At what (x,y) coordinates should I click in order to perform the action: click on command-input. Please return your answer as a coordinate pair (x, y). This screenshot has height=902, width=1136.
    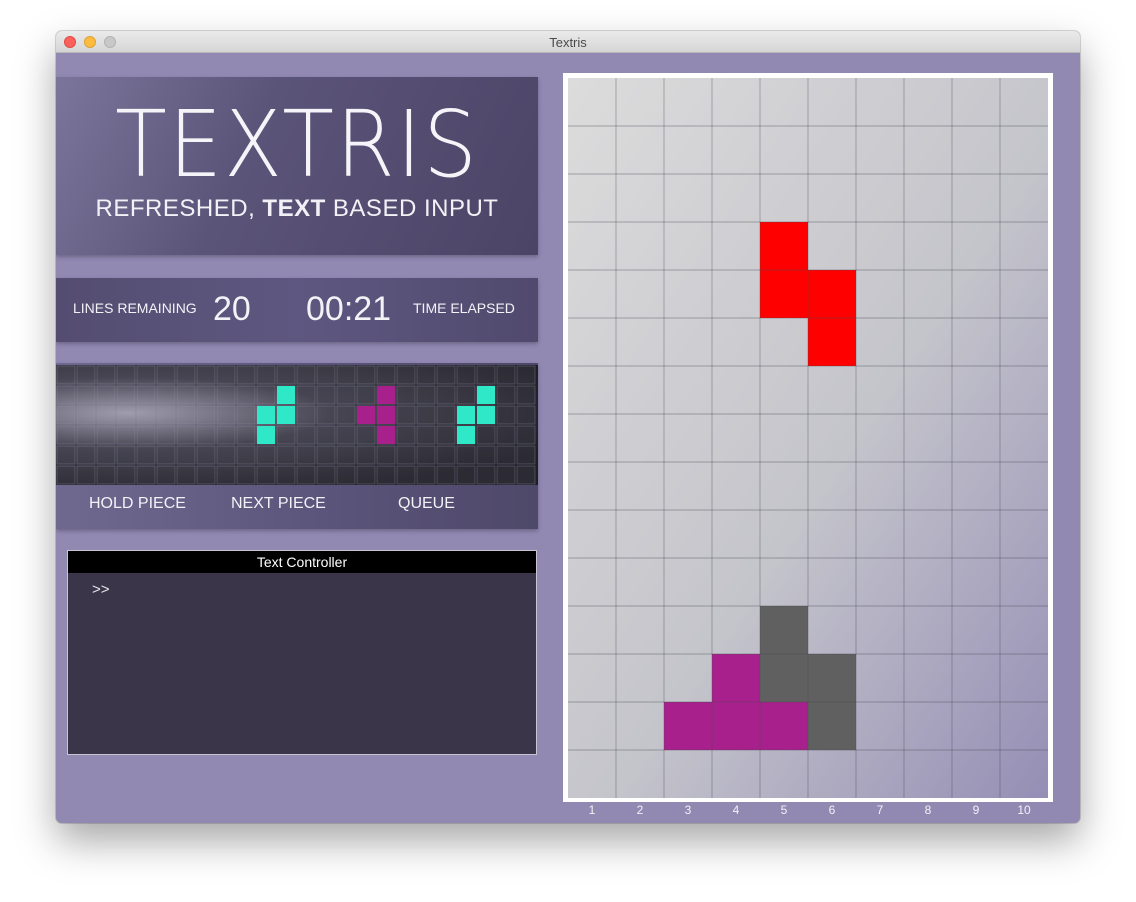
    Looking at the image, I should click on (318, 590).